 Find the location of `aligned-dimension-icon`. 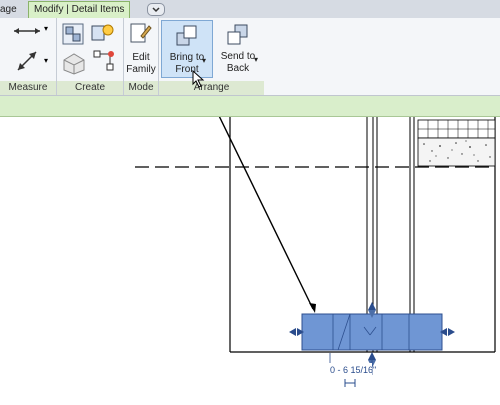

aligned-dimension-icon is located at coordinates (27, 33).